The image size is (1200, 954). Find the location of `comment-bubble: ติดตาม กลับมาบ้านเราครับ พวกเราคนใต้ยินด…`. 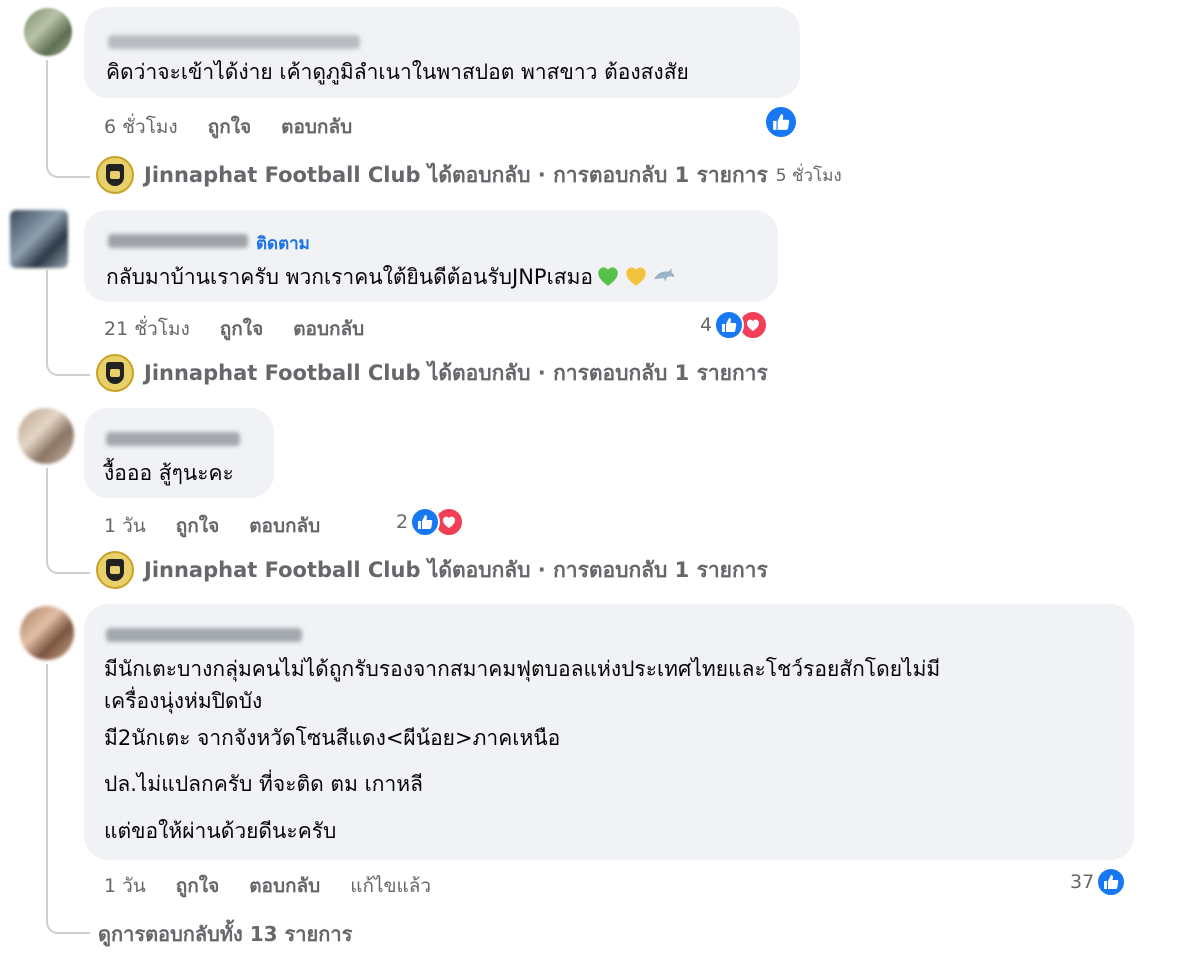

comment-bubble: ติดตาม กลับมาบ้านเราครับ พวกเราคนใต้ยินด… is located at coordinates (431, 256).